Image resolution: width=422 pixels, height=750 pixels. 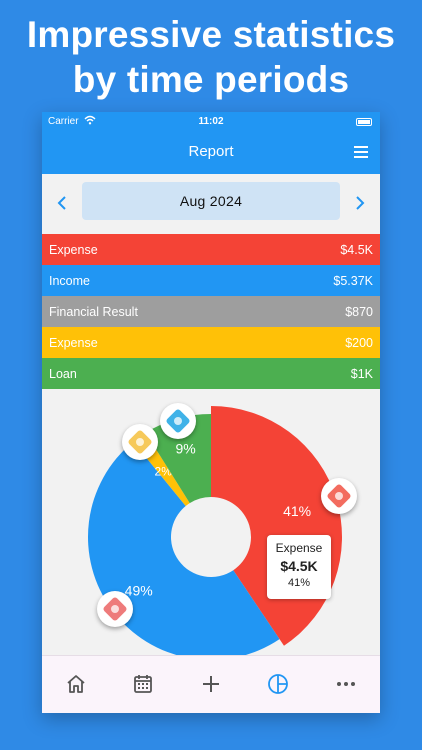 What do you see at coordinates (364, 122) in the screenshot?
I see `battery-icon` at bounding box center [364, 122].